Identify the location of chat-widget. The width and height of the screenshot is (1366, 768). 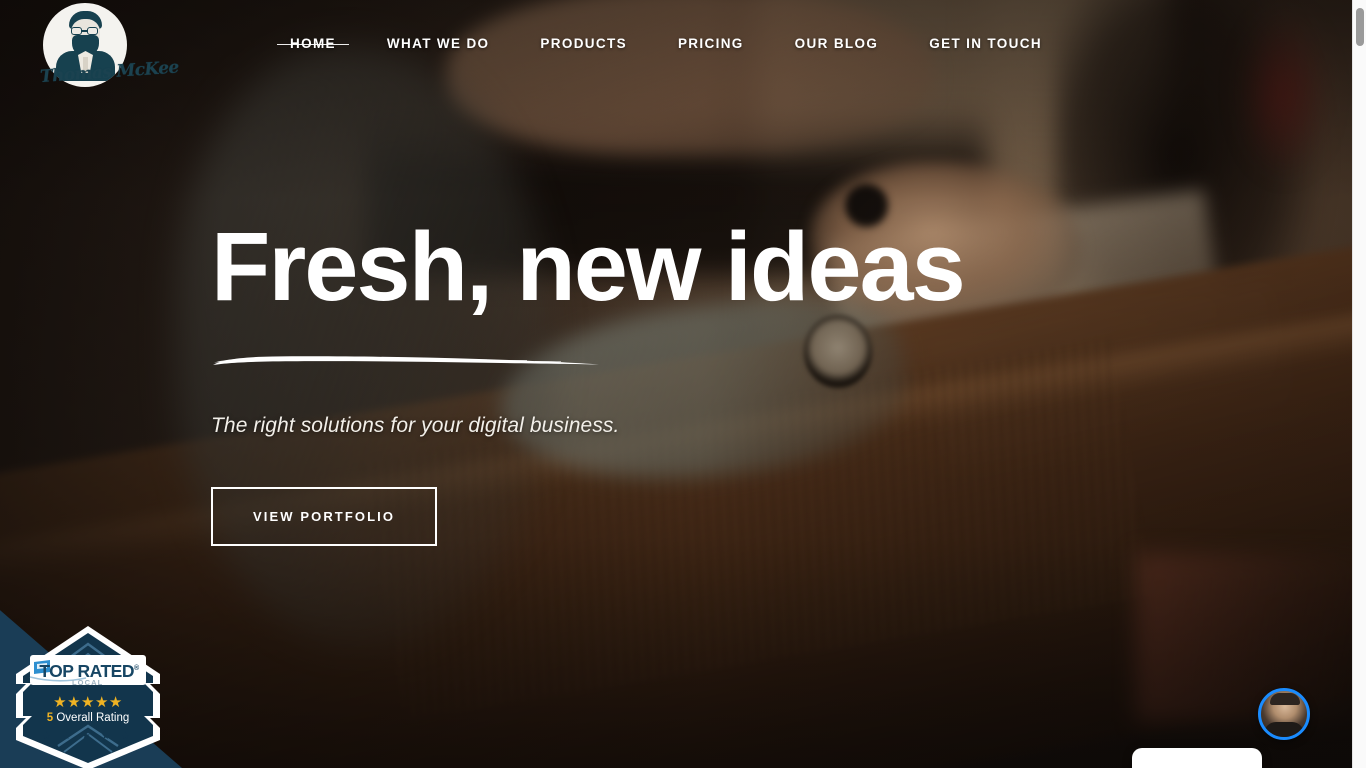
(1227, 728).